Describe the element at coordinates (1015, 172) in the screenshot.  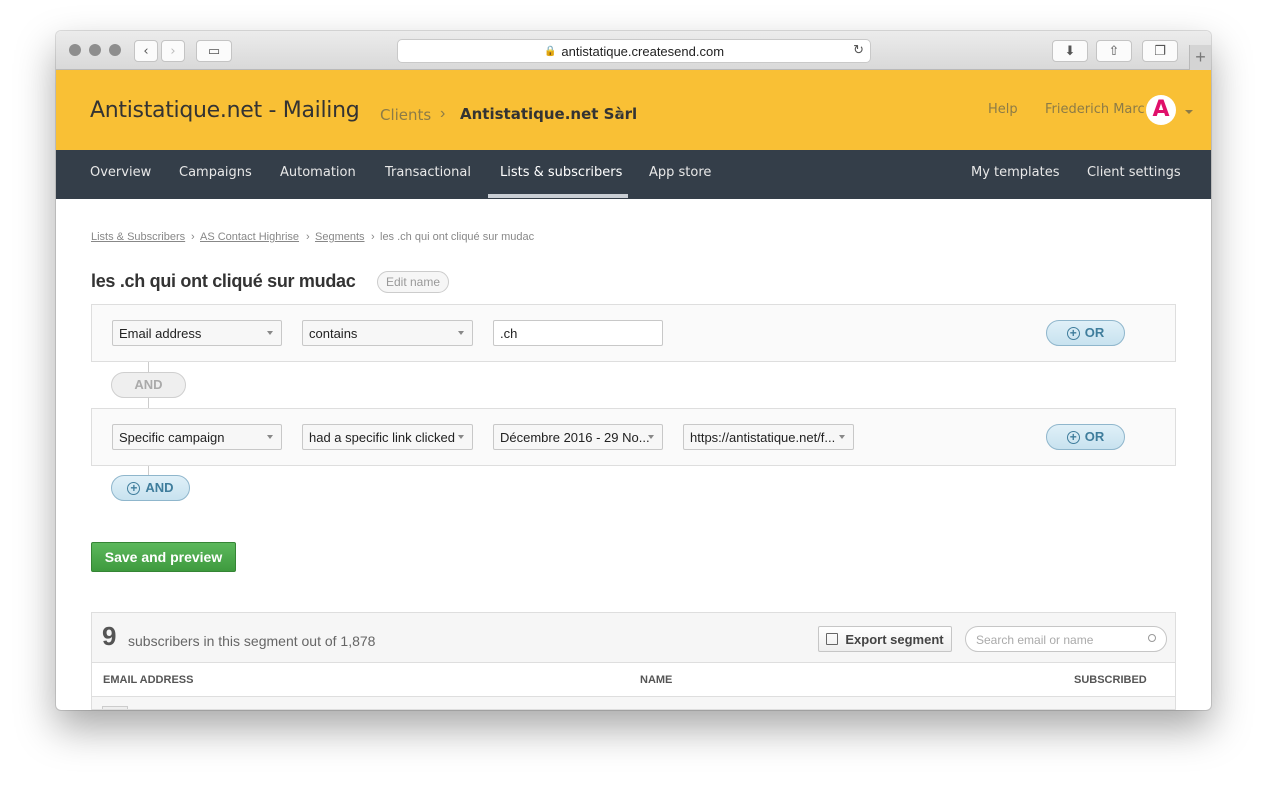
I see `nav-my-templates: My templates` at that location.